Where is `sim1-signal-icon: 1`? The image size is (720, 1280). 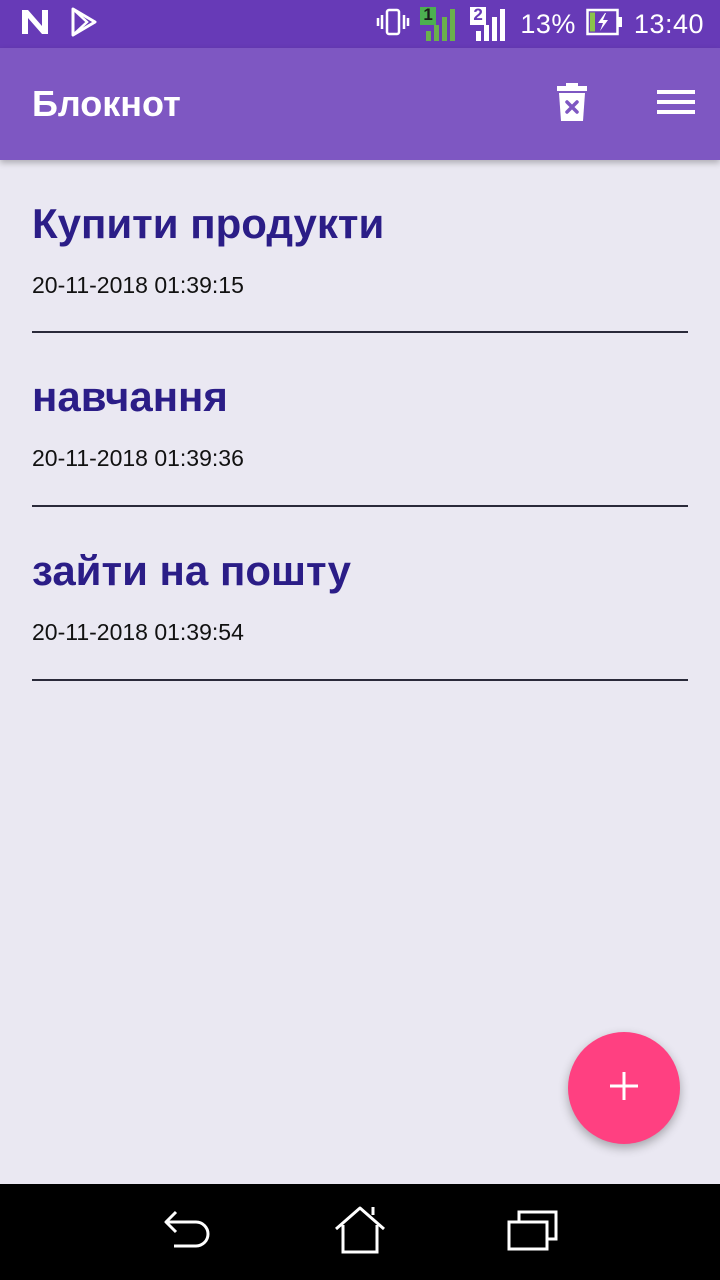
sim1-signal-icon: 1 is located at coordinates (440, 23).